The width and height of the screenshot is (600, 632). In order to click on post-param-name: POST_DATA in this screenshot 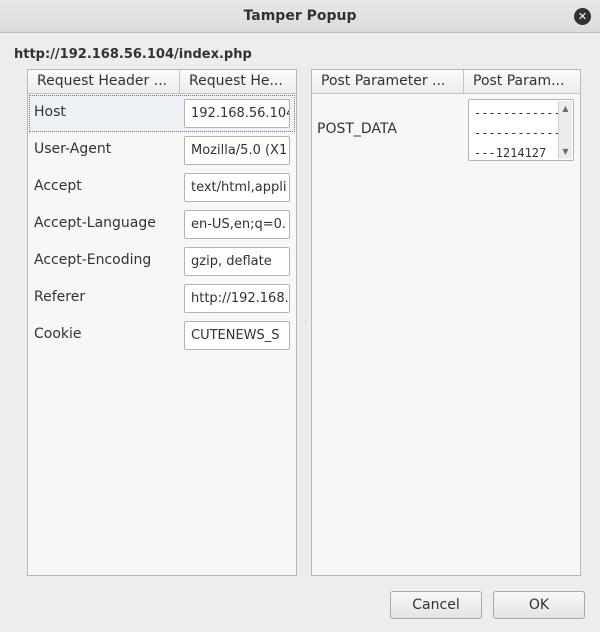, I will do `click(357, 129)`.